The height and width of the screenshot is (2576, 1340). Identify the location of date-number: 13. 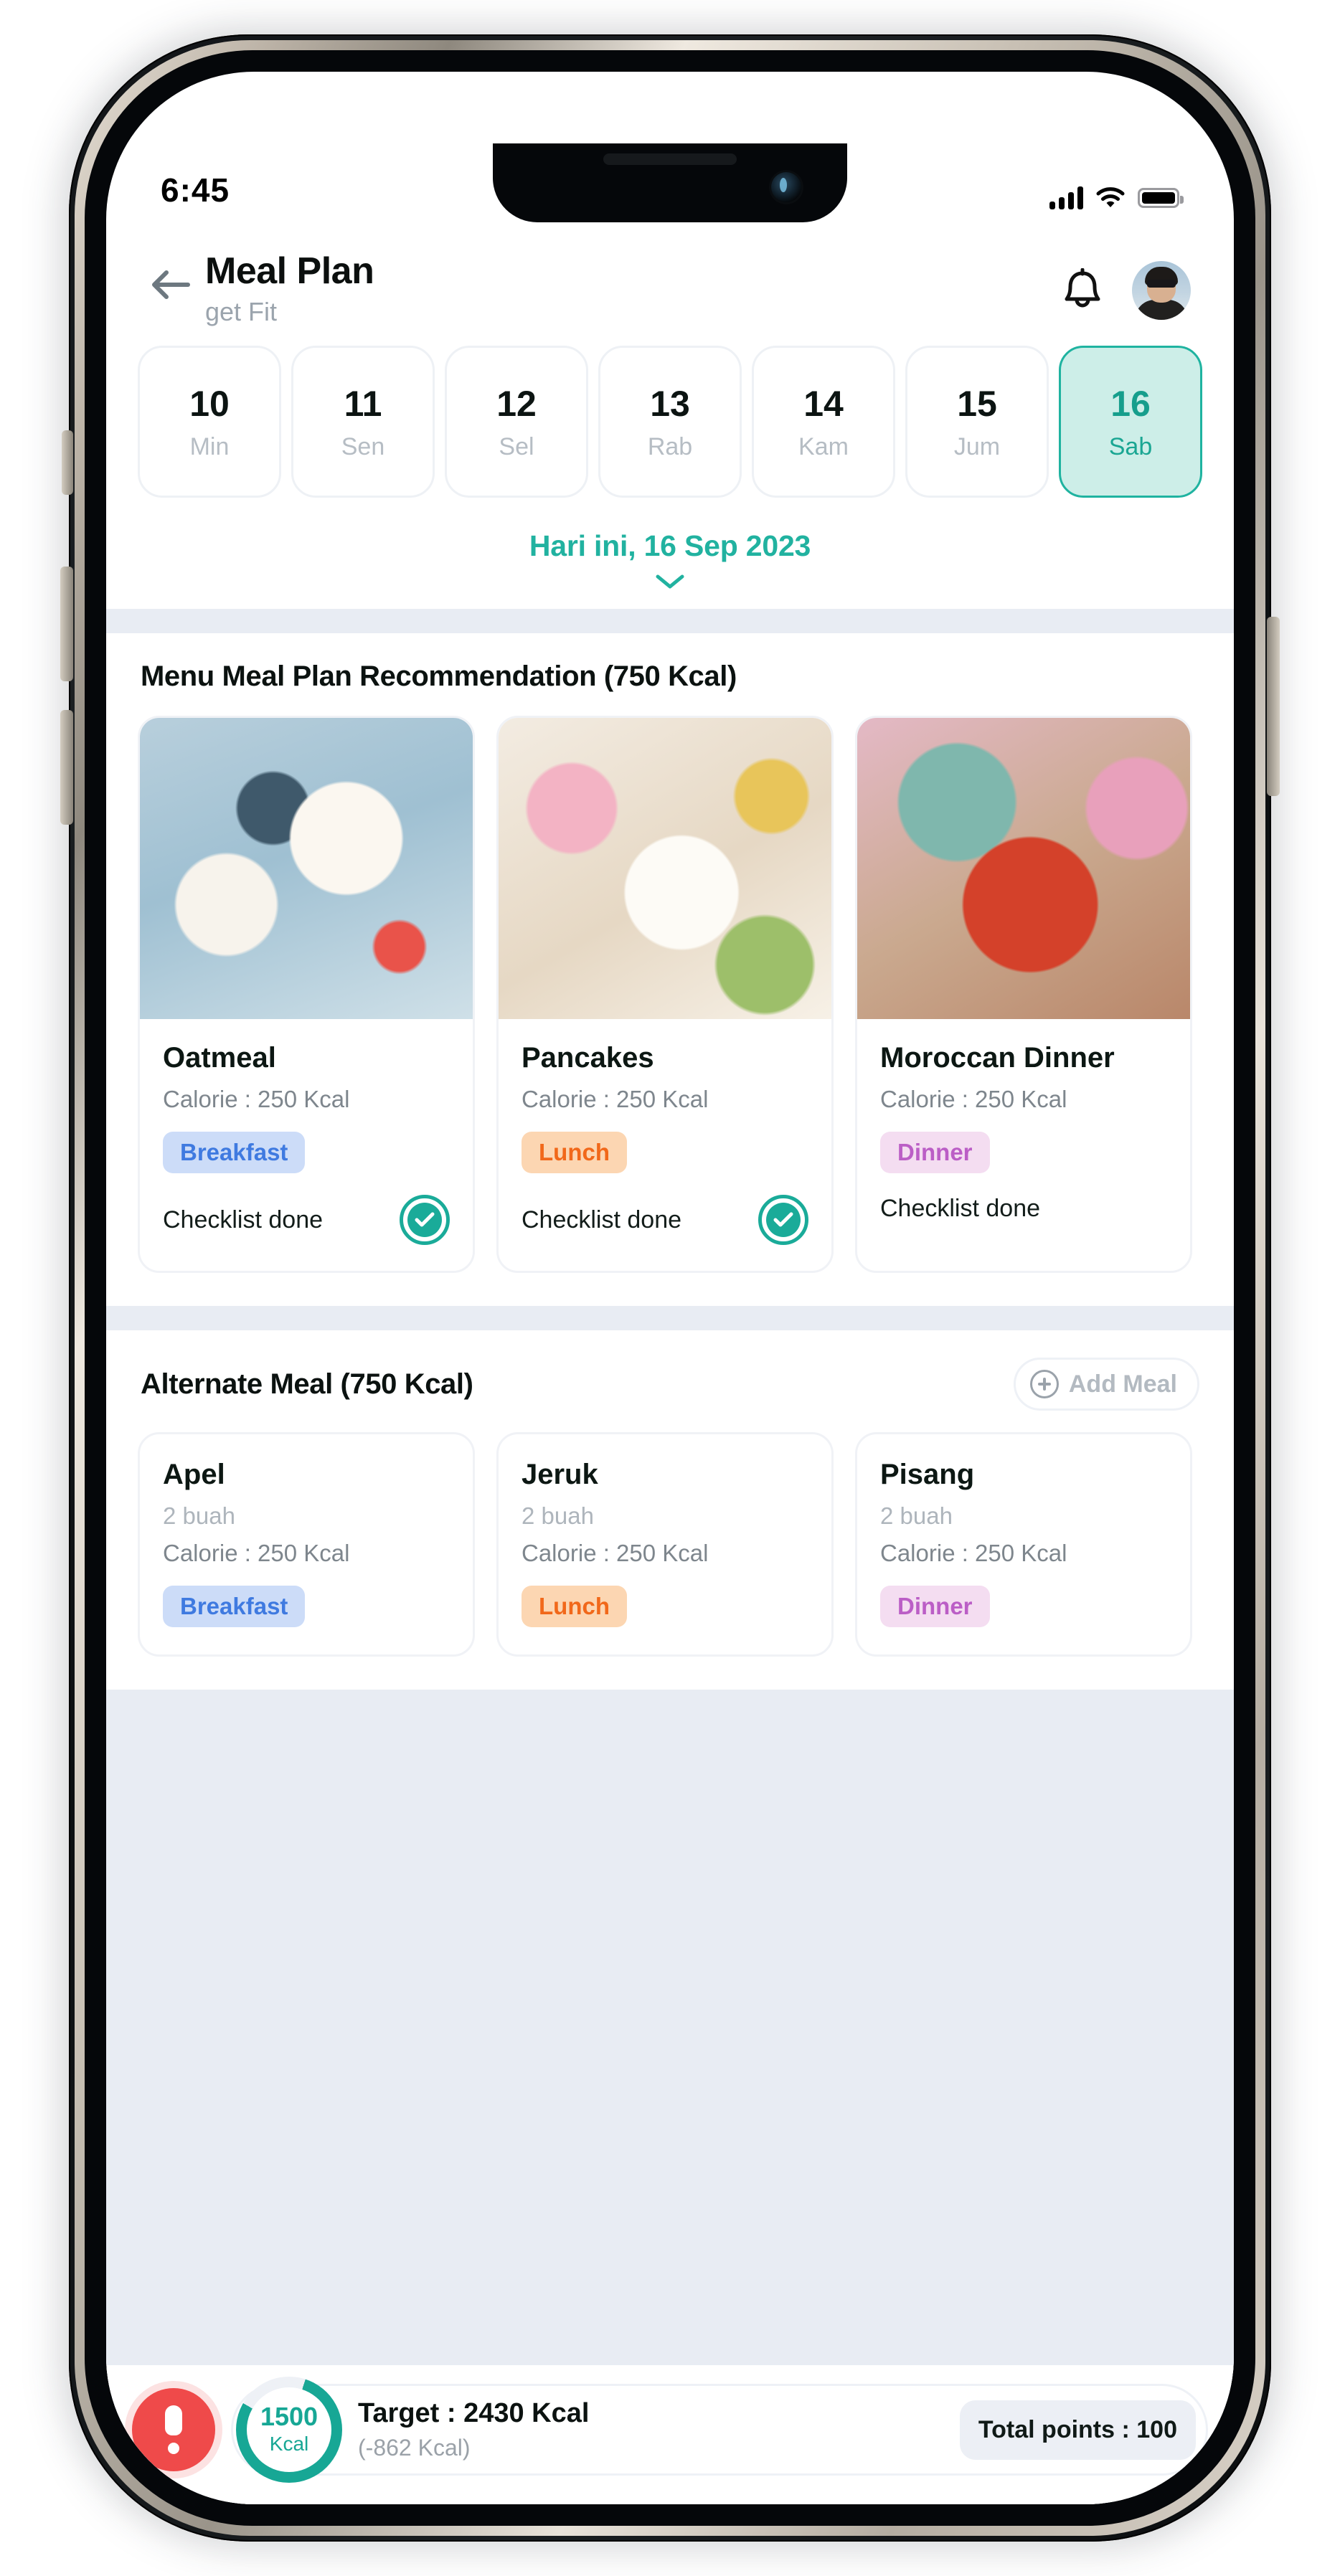
(670, 403).